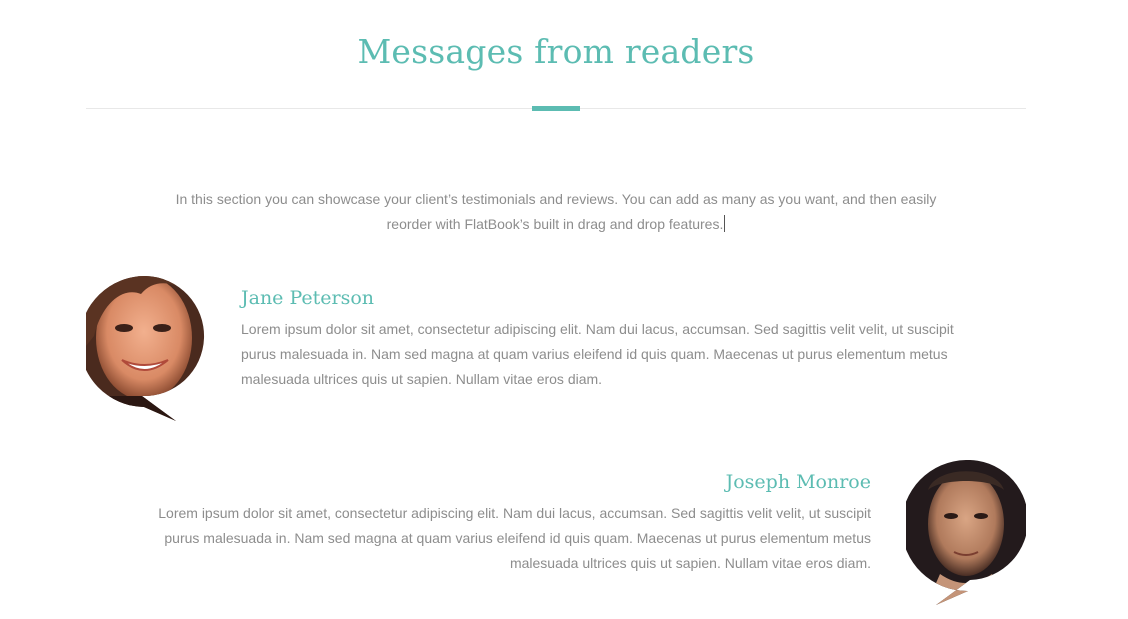 The width and height of the screenshot is (1128, 619). What do you see at coordinates (798, 482) in the screenshot?
I see `testimonial-name: Joseph Monroe` at bounding box center [798, 482].